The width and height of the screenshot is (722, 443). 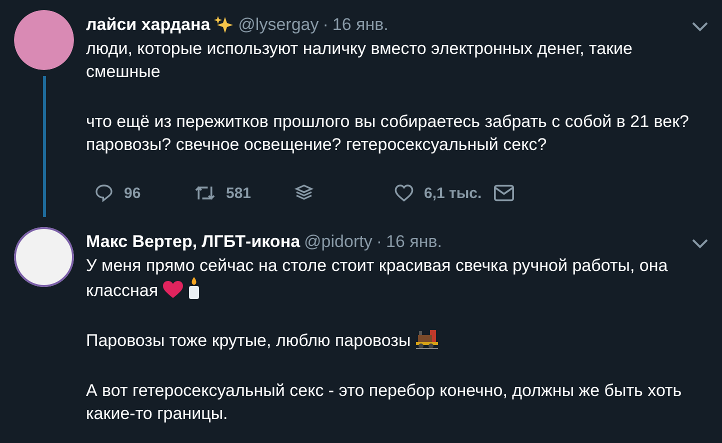 What do you see at coordinates (148, 25) in the screenshot?
I see `display-name: лайси хардана` at bounding box center [148, 25].